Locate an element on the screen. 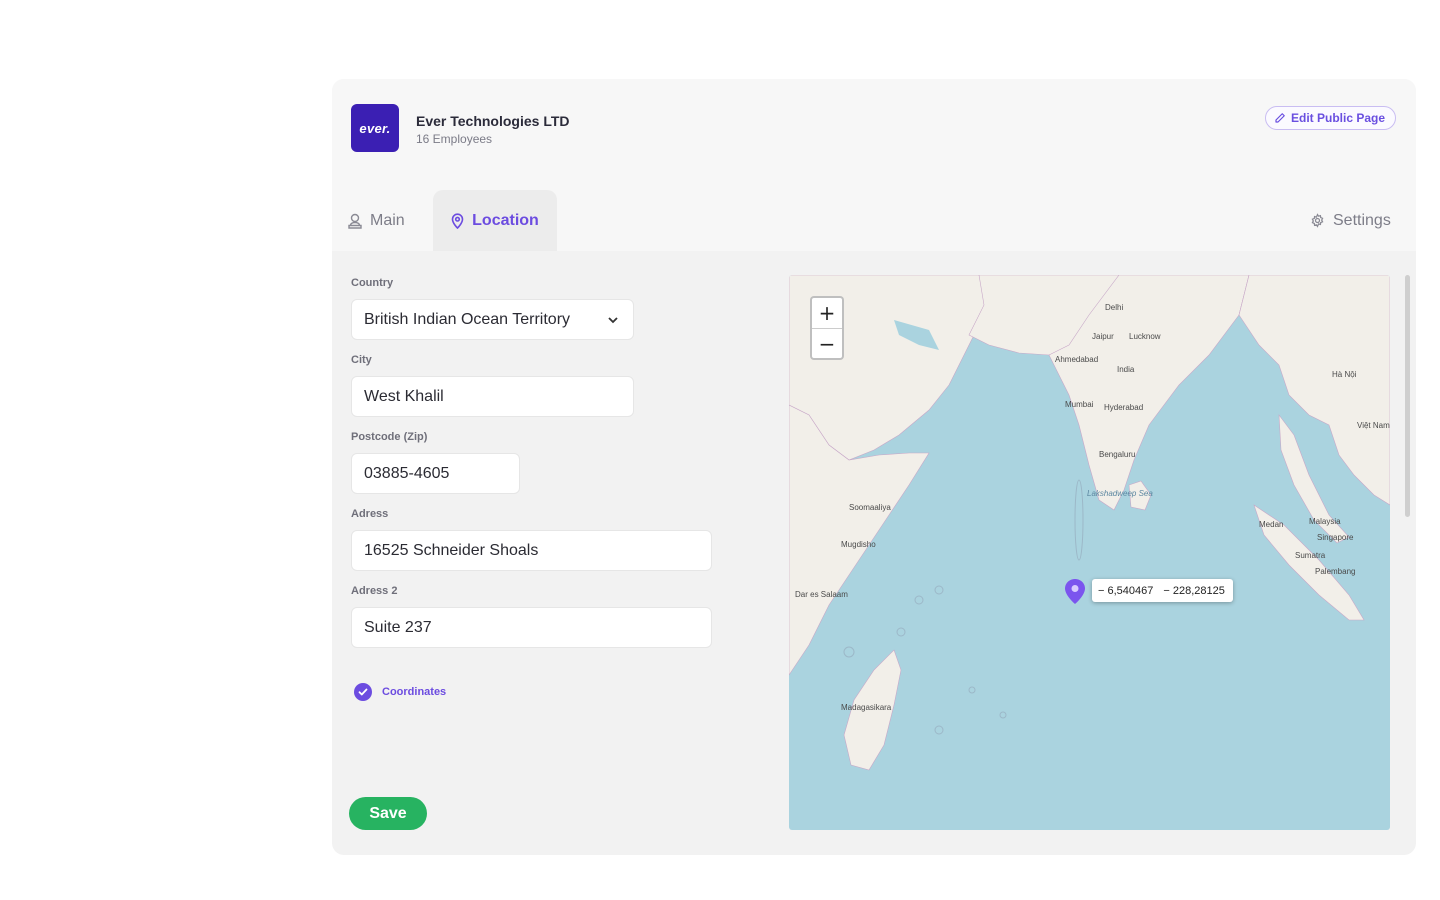 The height and width of the screenshot is (900, 1440). map-label: Soomaaliya is located at coordinates (870, 507).